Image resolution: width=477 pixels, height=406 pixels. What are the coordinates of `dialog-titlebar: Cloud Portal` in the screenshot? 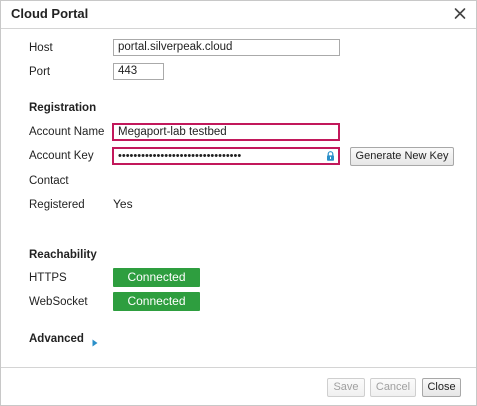 It's located at (238, 15).